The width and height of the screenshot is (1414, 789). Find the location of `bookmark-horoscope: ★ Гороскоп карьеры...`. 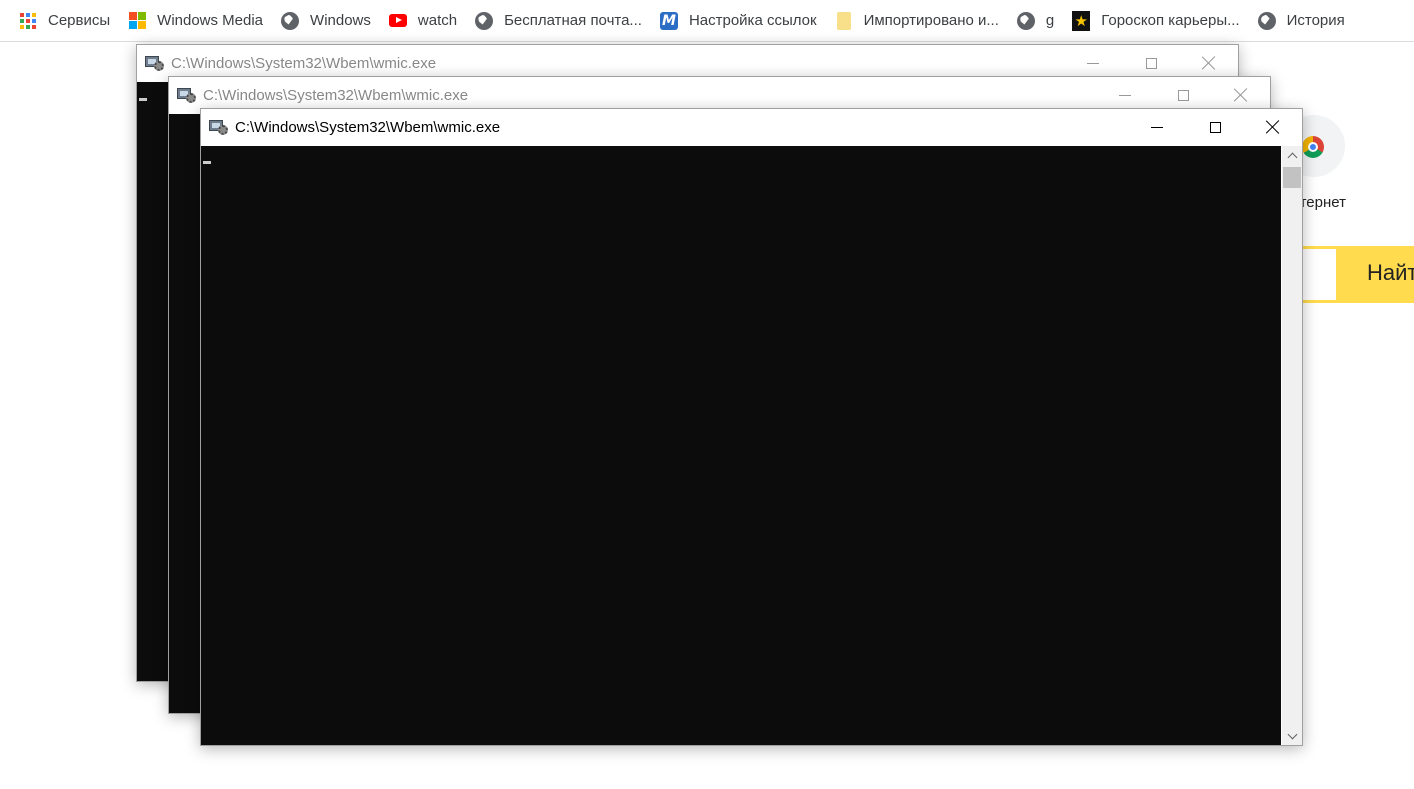

bookmark-horoscope: ★ Гороскоп карьеры... is located at coordinates (1155, 21).